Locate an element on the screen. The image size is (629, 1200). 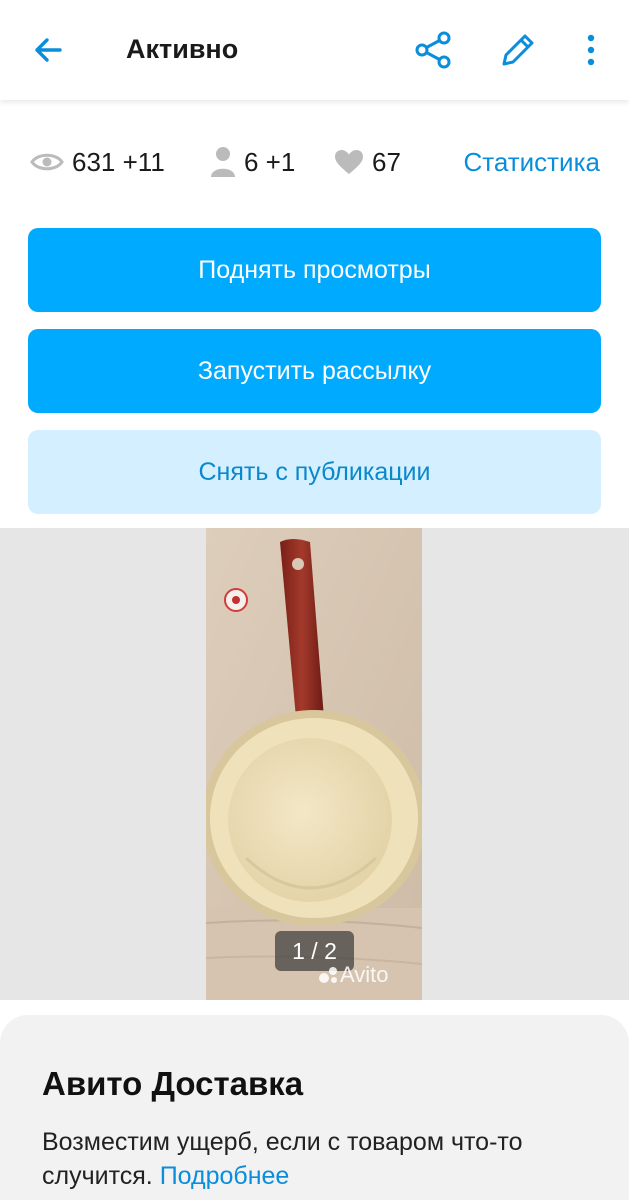
start-mailing-button: Запустить рассылку is located at coordinates (314, 371).